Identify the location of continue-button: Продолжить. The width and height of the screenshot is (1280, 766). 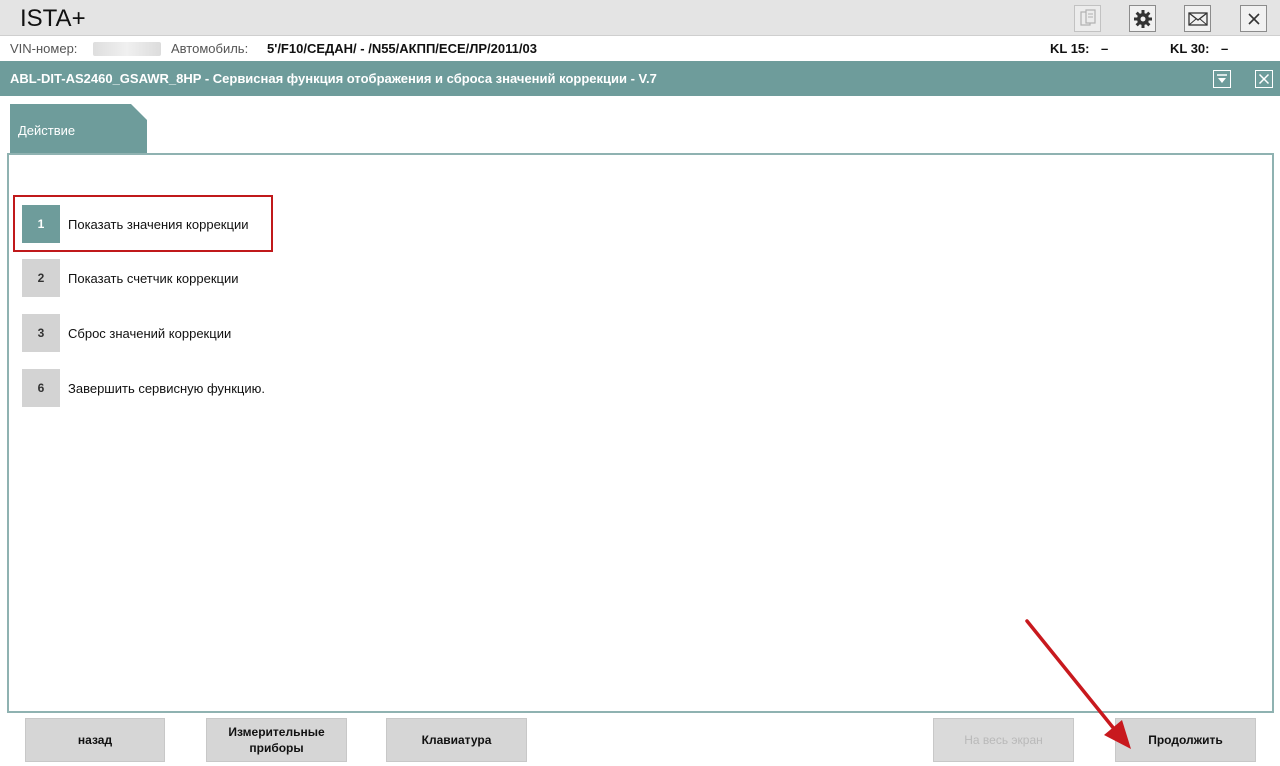
(1185, 740).